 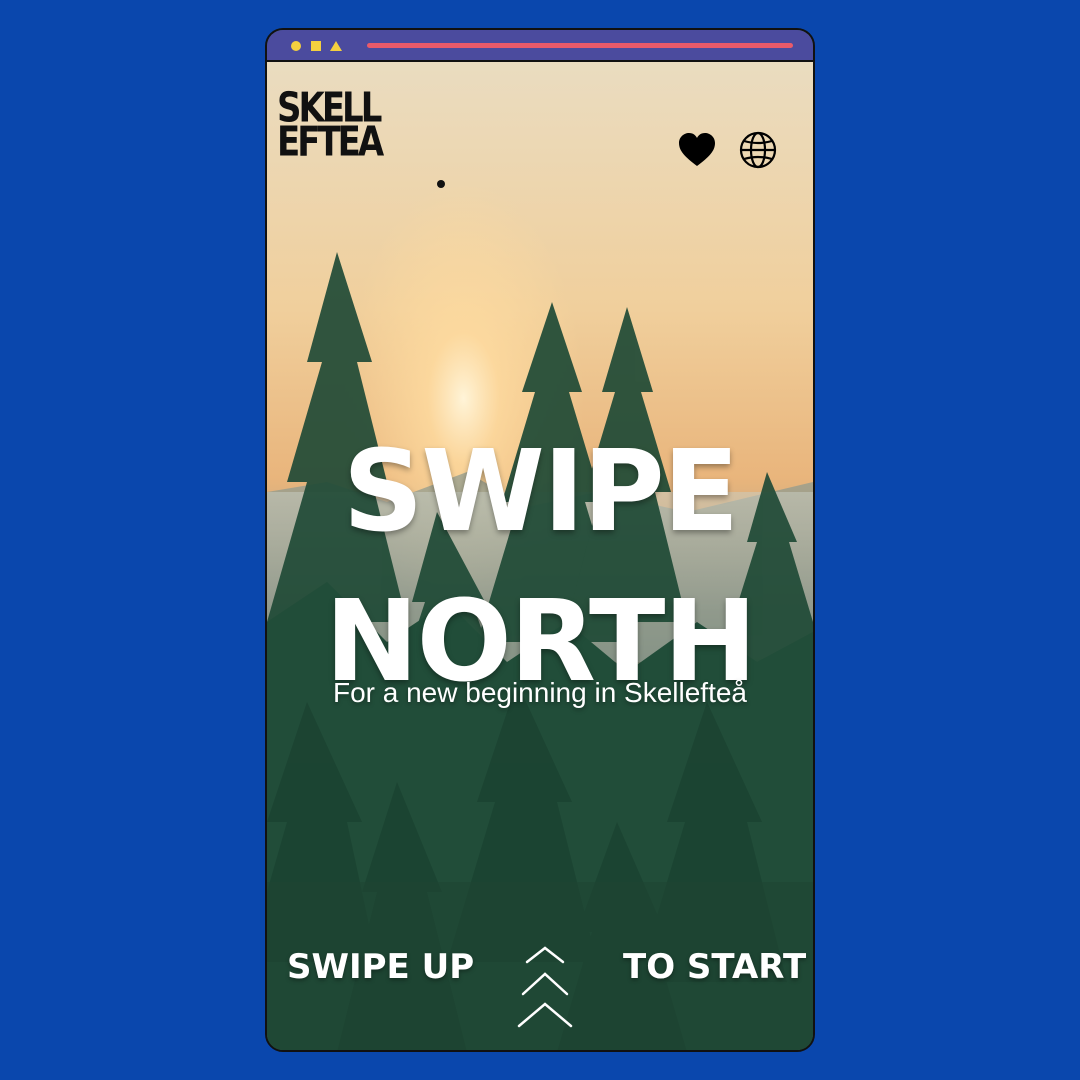 What do you see at coordinates (441, 184) in the screenshot?
I see `logo-dot` at bounding box center [441, 184].